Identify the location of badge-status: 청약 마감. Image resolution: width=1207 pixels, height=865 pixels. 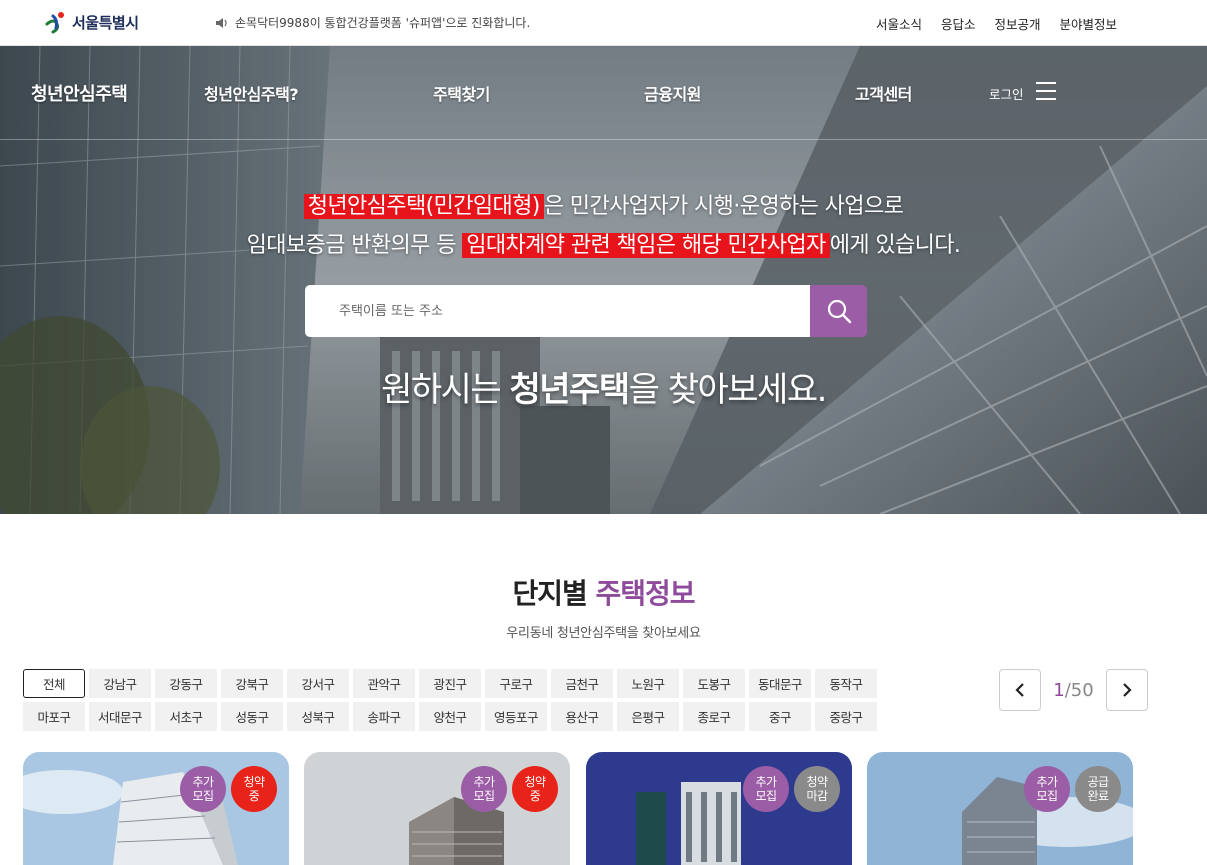
(817, 789).